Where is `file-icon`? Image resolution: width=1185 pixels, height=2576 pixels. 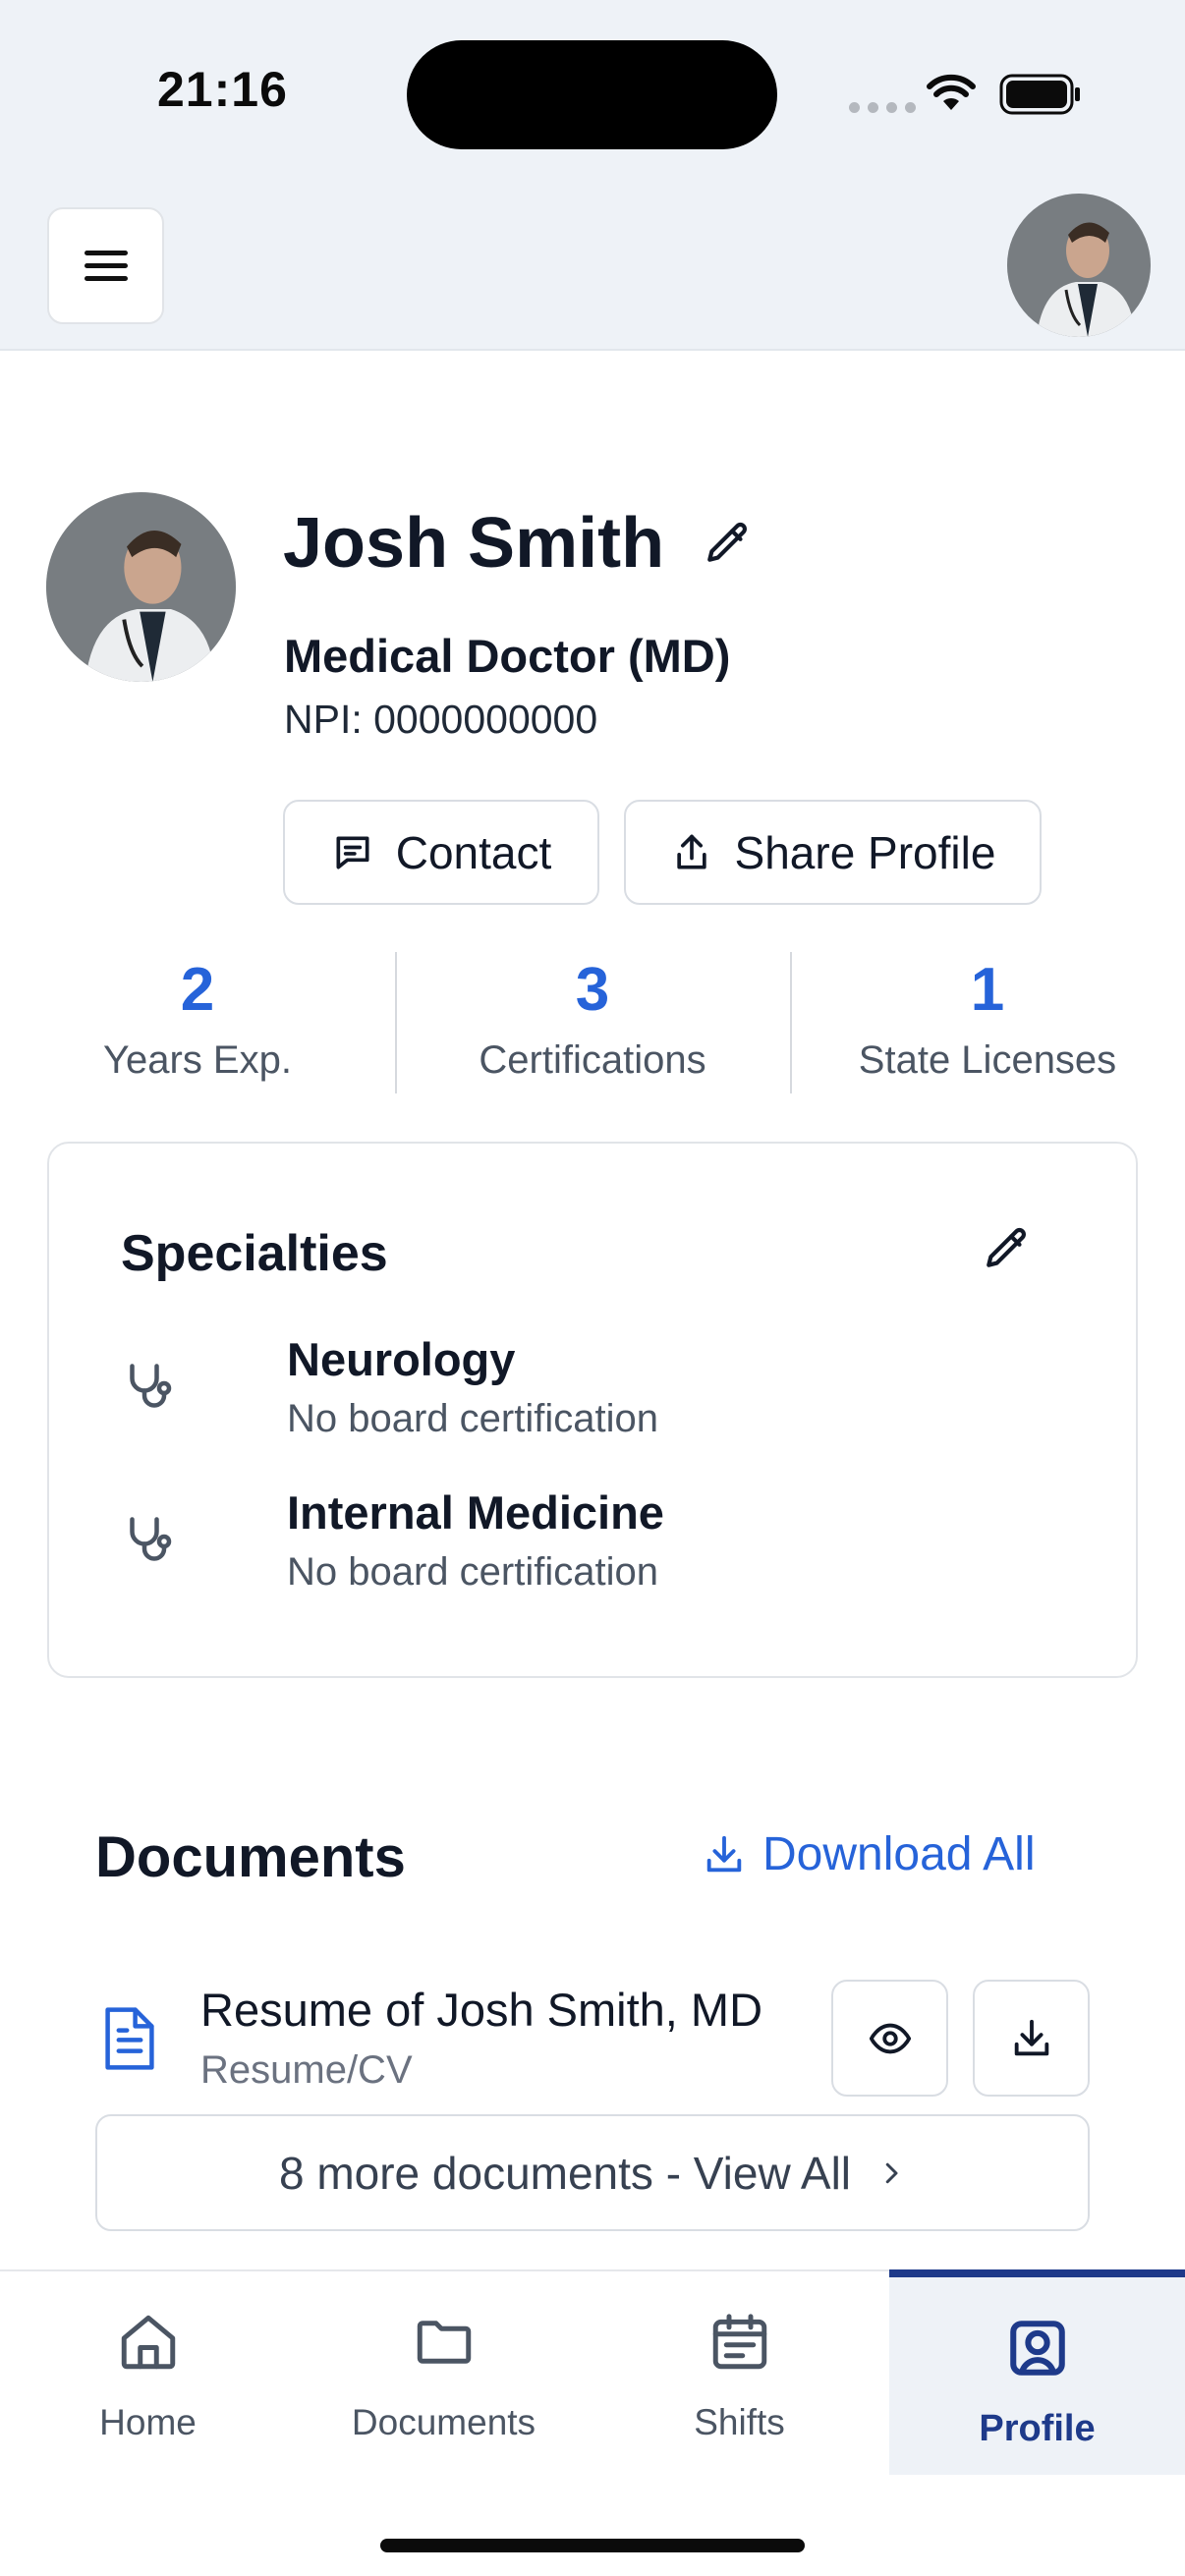
file-icon is located at coordinates (130, 2038).